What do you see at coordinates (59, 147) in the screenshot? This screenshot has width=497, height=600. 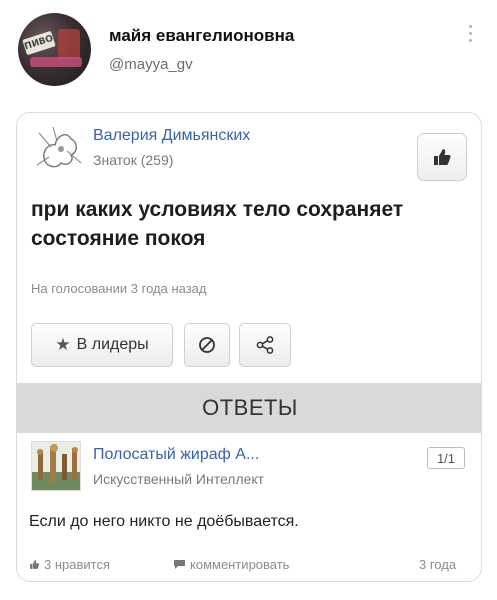 I see `asker-avatar` at bounding box center [59, 147].